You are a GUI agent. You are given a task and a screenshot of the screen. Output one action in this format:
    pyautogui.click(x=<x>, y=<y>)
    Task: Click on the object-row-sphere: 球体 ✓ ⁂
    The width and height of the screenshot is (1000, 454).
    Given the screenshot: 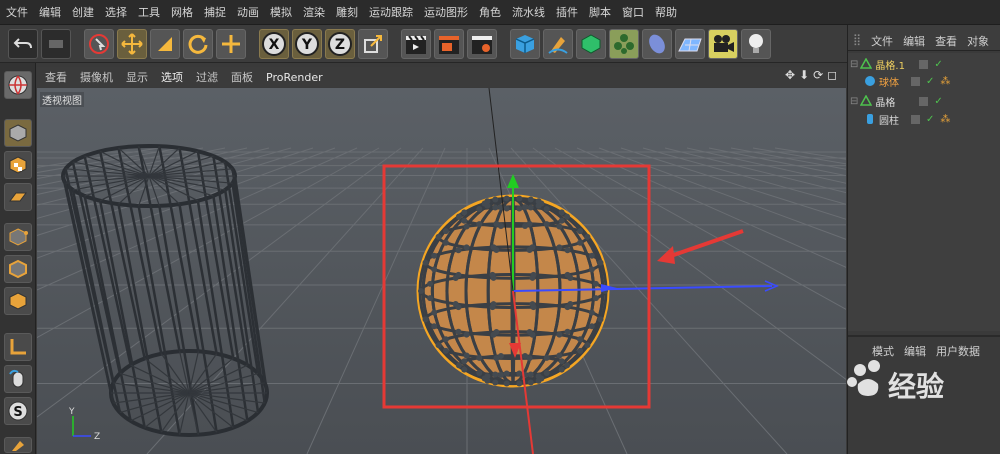 What is the action you would take?
    pyautogui.click(x=907, y=81)
    